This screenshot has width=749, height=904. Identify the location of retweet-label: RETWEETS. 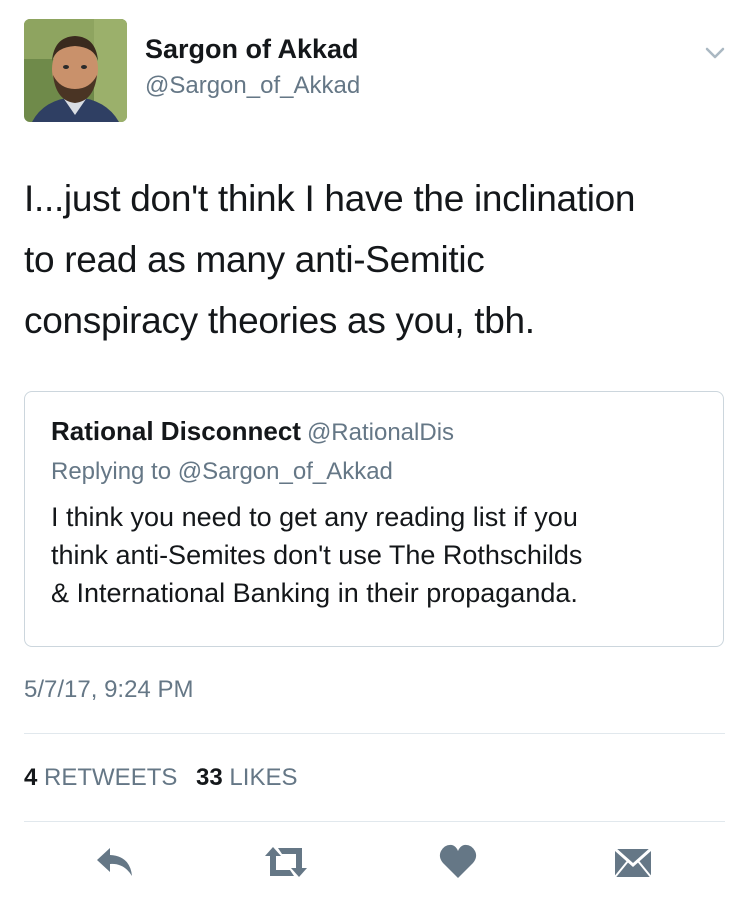
(111, 777).